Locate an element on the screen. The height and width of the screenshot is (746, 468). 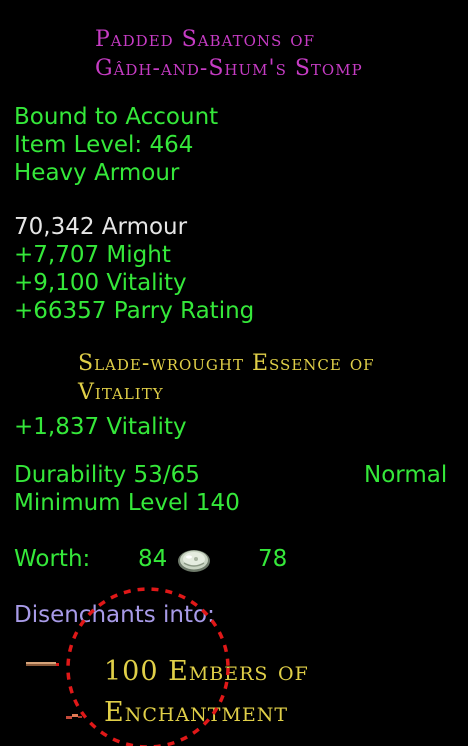
essence-stat: +1,837 Vitality is located at coordinates (100, 427).